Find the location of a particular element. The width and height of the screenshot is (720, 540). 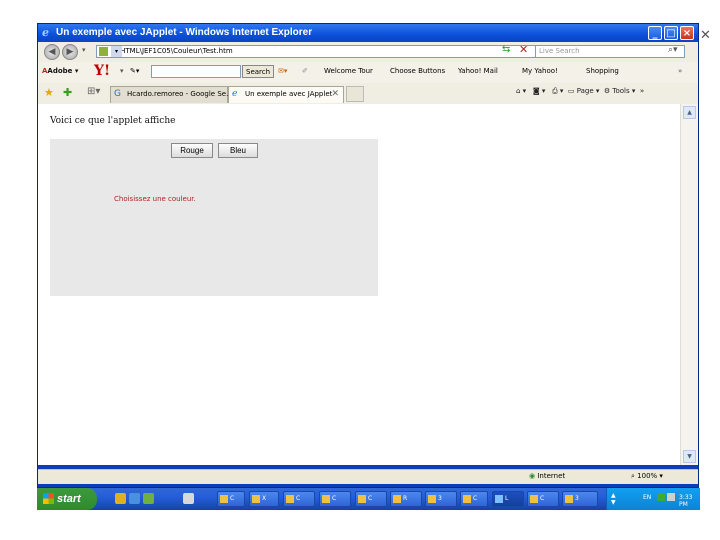

zoom-level: ⌕ 100% ▾ is located at coordinates (647, 476).